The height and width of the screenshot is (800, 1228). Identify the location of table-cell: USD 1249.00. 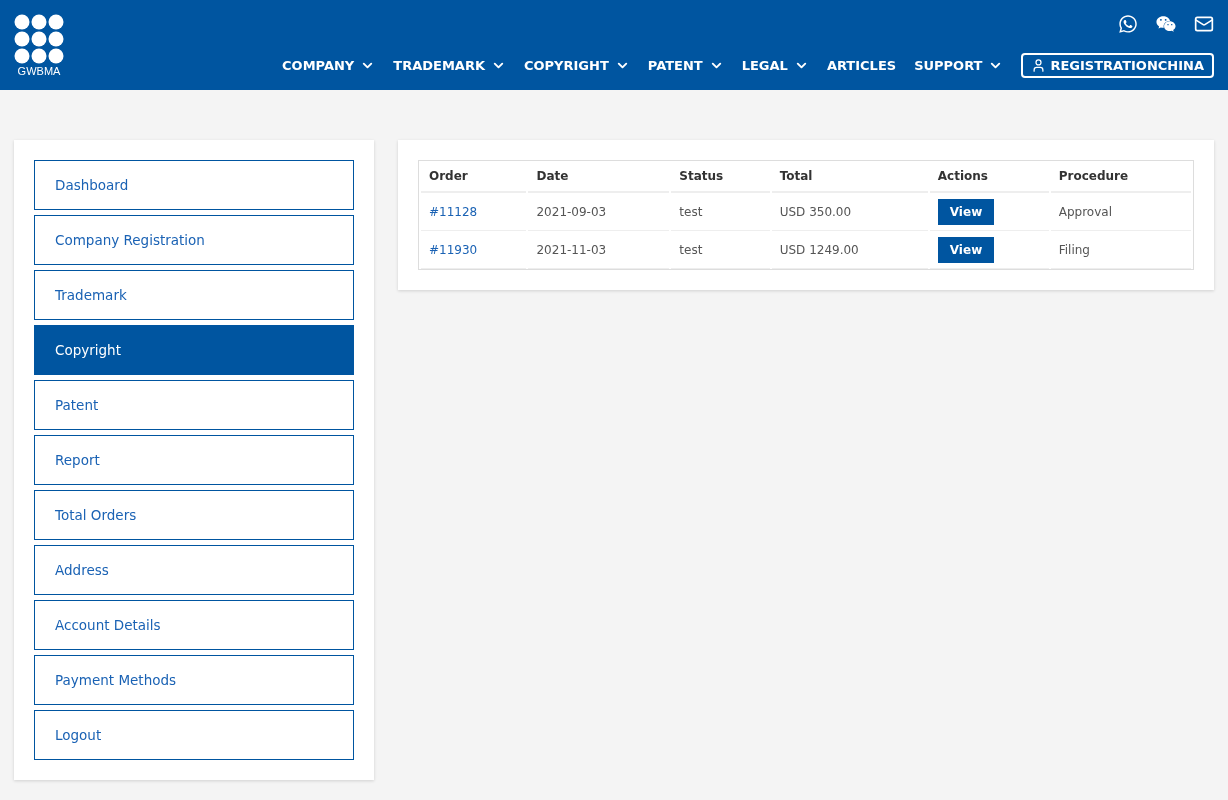
(849, 250).